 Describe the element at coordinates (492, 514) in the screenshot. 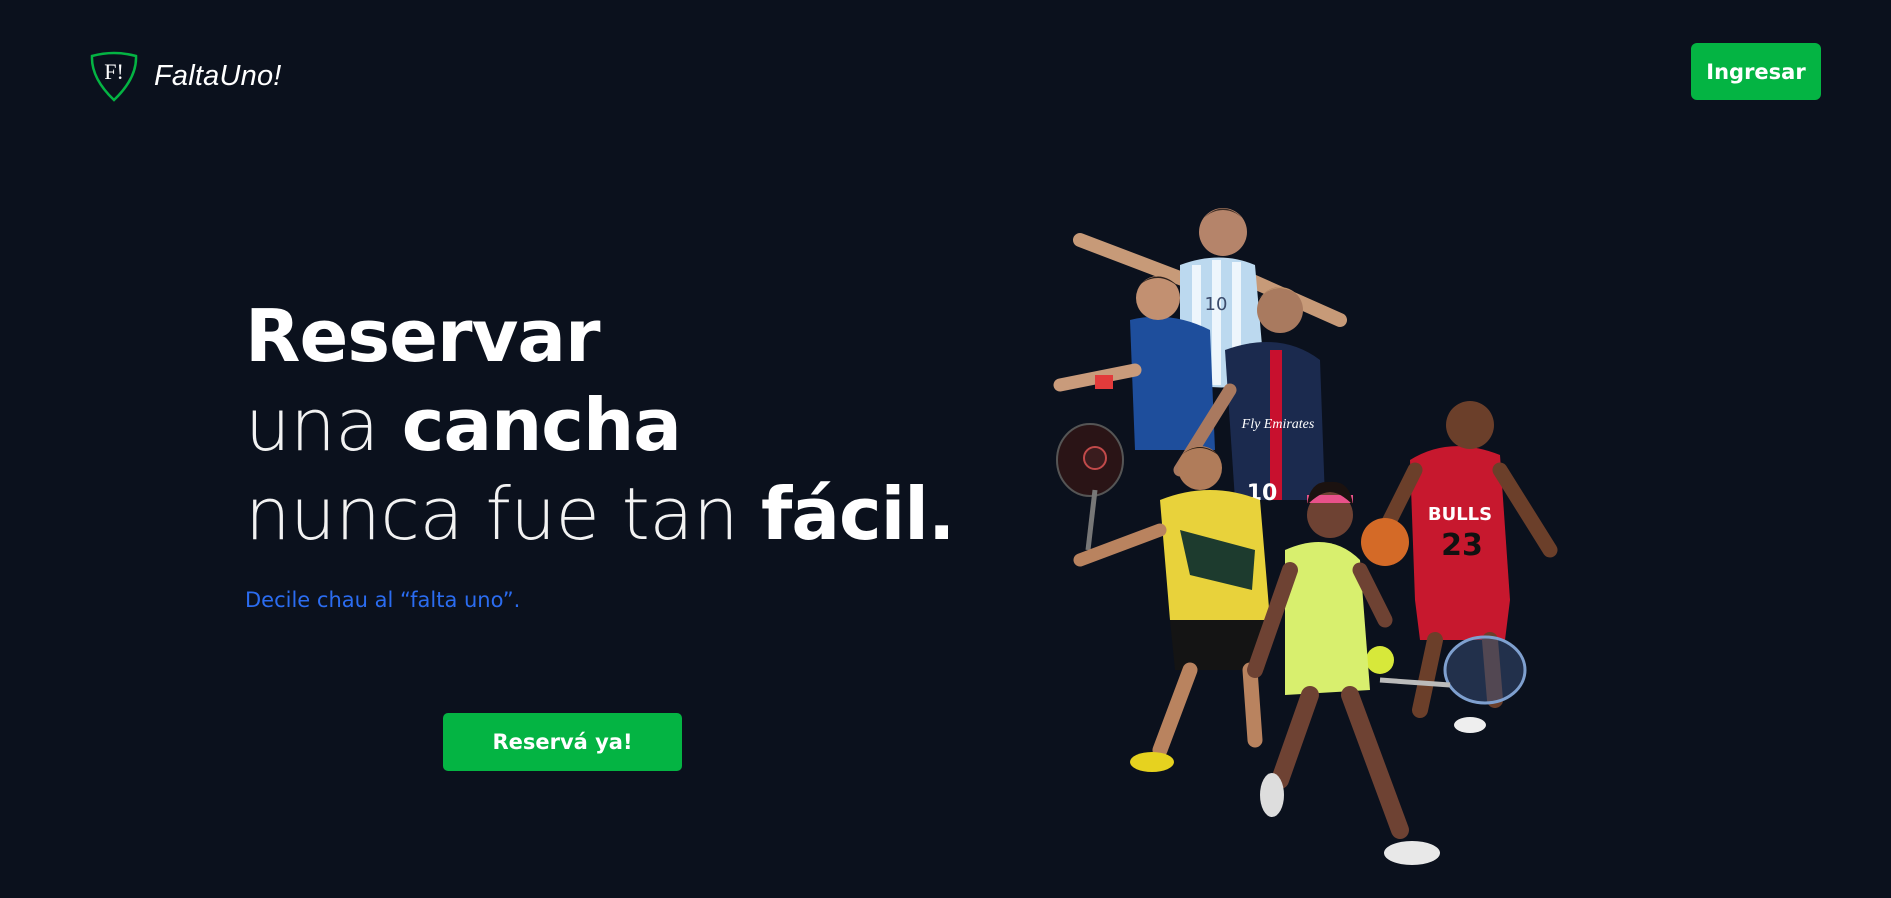

I see `headline-nunca-fue-tan: nunca fue tan` at that location.